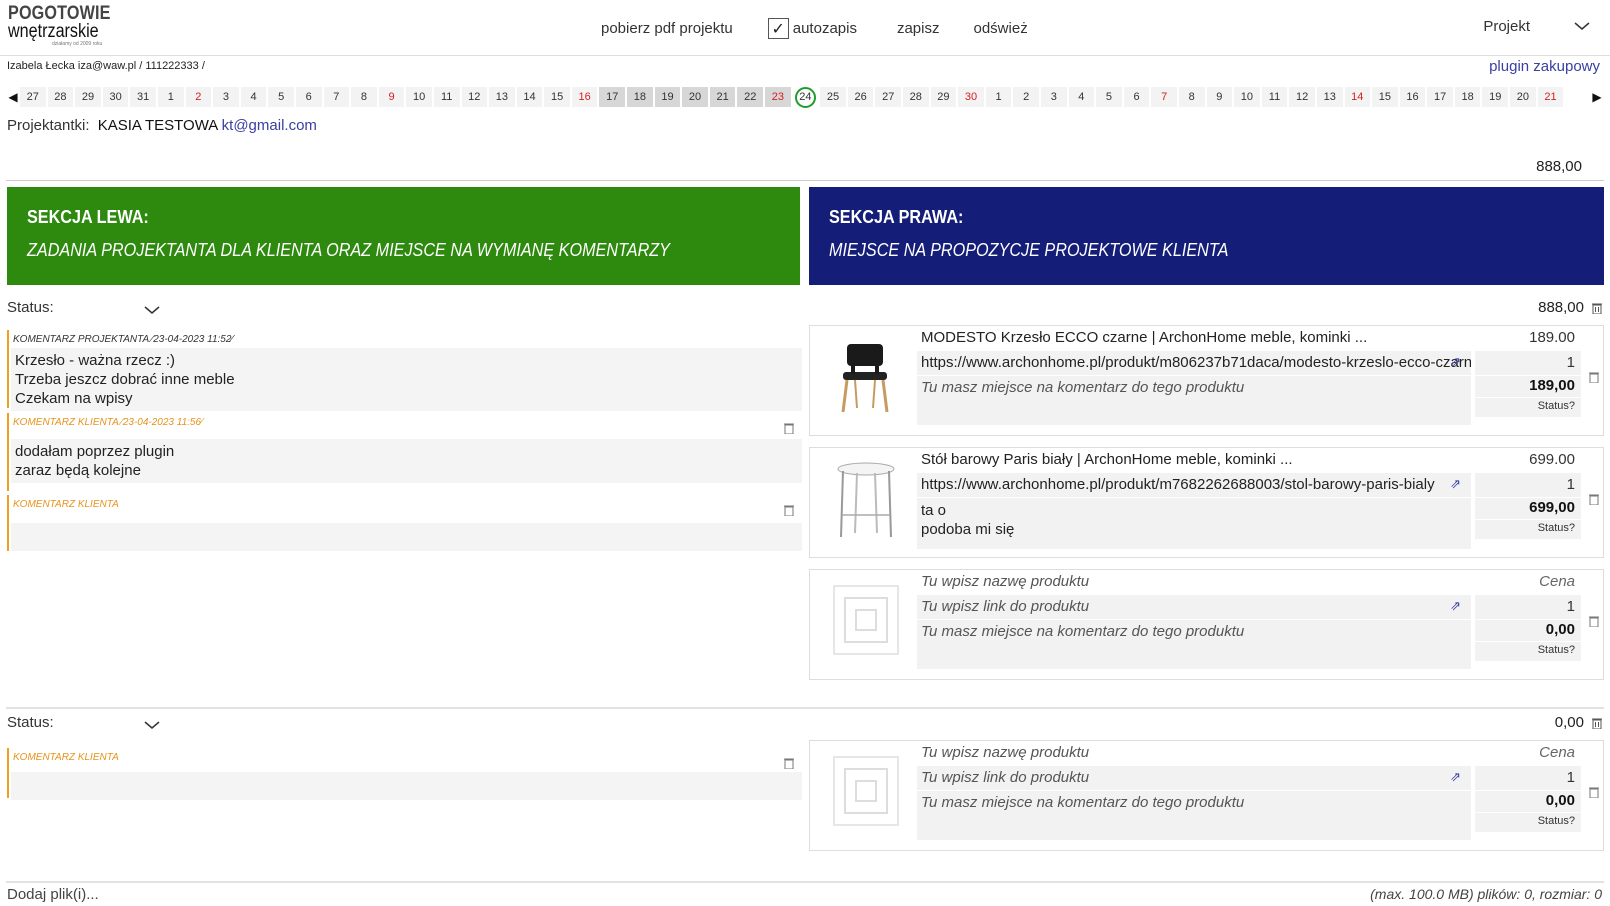 This screenshot has height=906, width=1610. Describe the element at coordinates (834, 97) in the screenshot. I see `calendar-day: 25` at that location.